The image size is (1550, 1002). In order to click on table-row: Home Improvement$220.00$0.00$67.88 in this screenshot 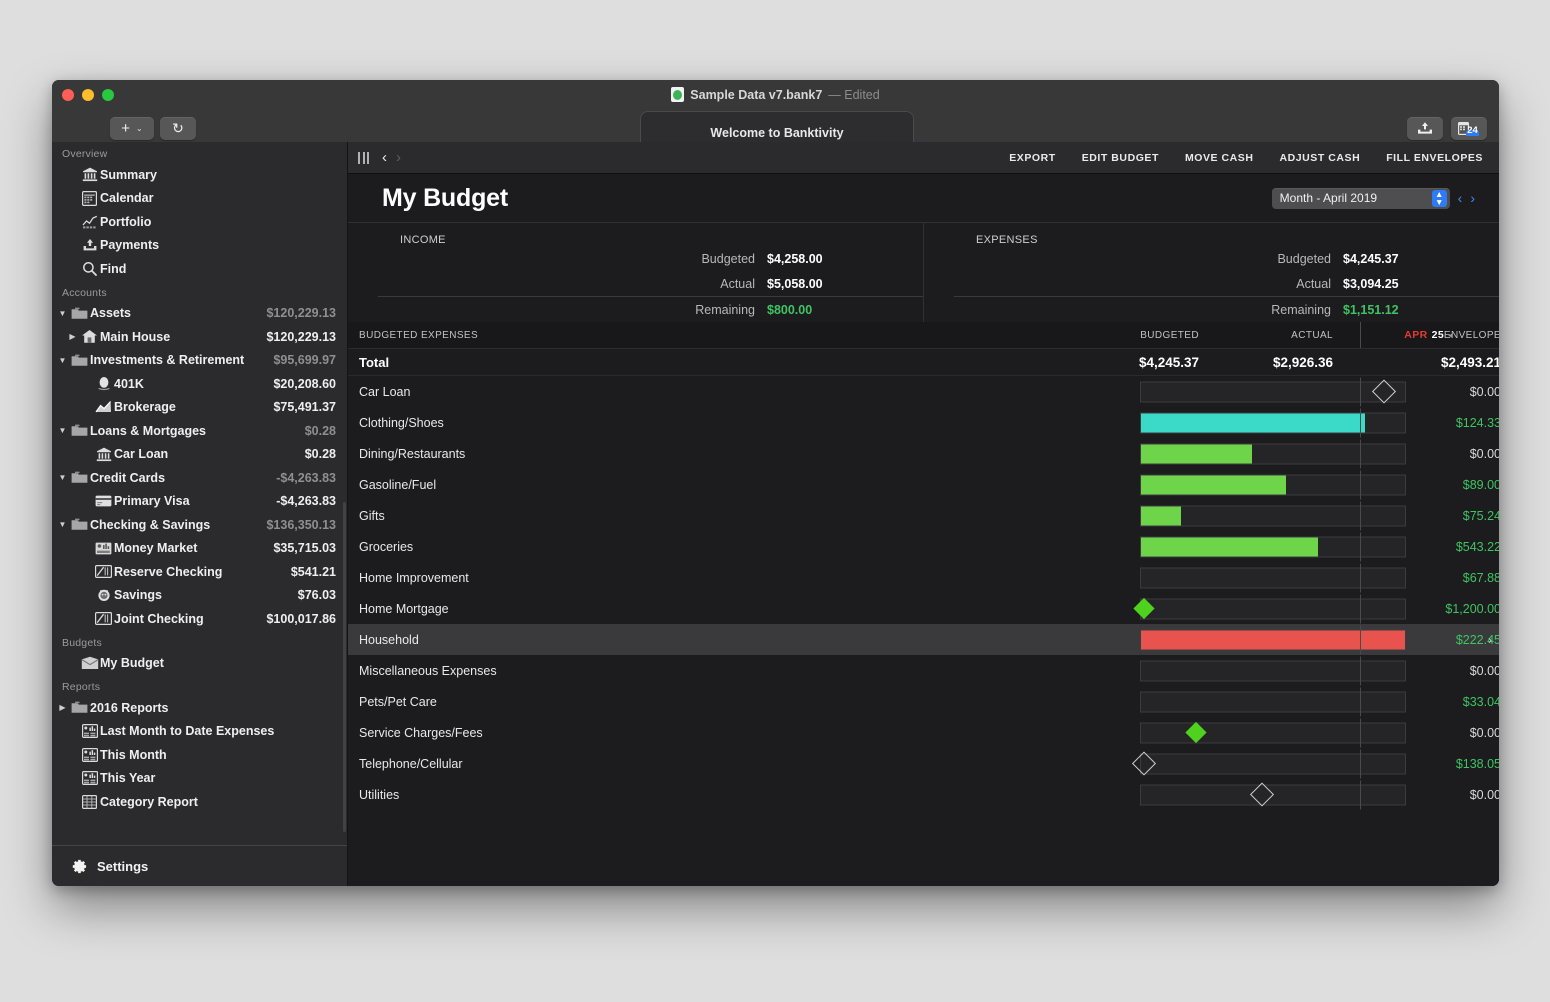, I will do `click(923, 577)`.